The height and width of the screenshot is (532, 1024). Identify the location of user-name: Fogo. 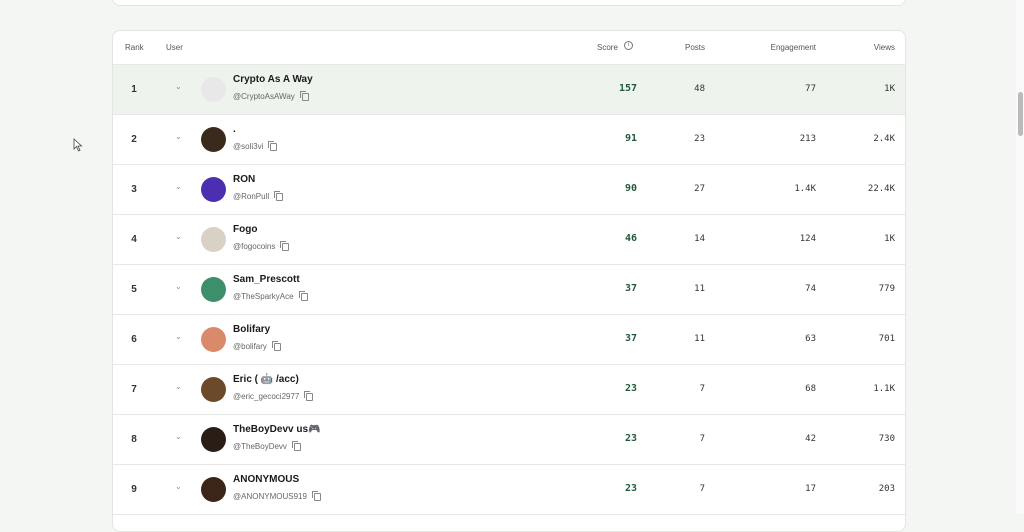
(245, 229).